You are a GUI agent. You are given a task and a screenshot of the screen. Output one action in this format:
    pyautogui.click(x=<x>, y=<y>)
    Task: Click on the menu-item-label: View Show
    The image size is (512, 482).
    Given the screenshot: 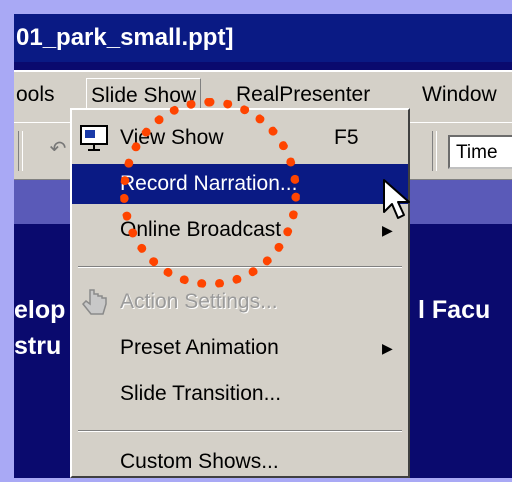 What is the action you would take?
    pyautogui.click(x=172, y=137)
    